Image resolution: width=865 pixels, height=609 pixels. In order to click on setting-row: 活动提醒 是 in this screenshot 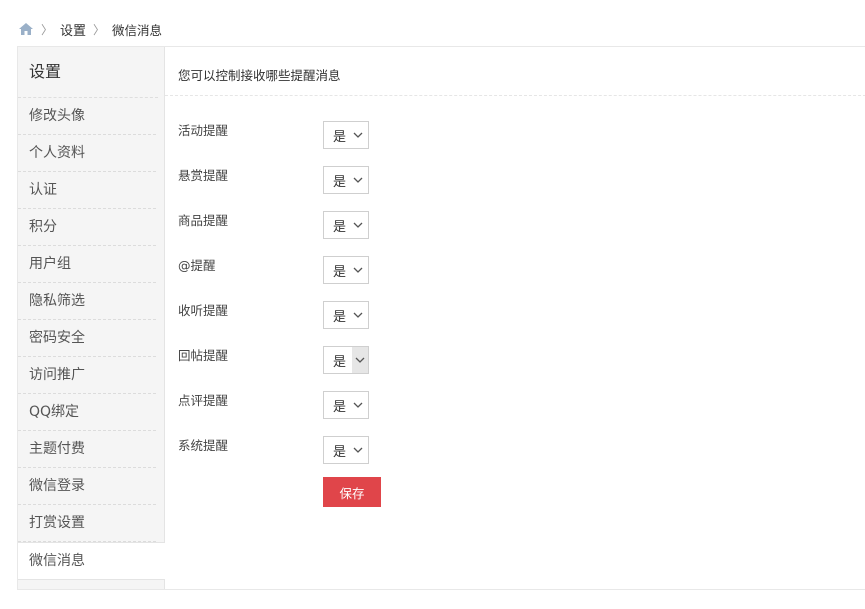, I will do `click(273, 131)`.